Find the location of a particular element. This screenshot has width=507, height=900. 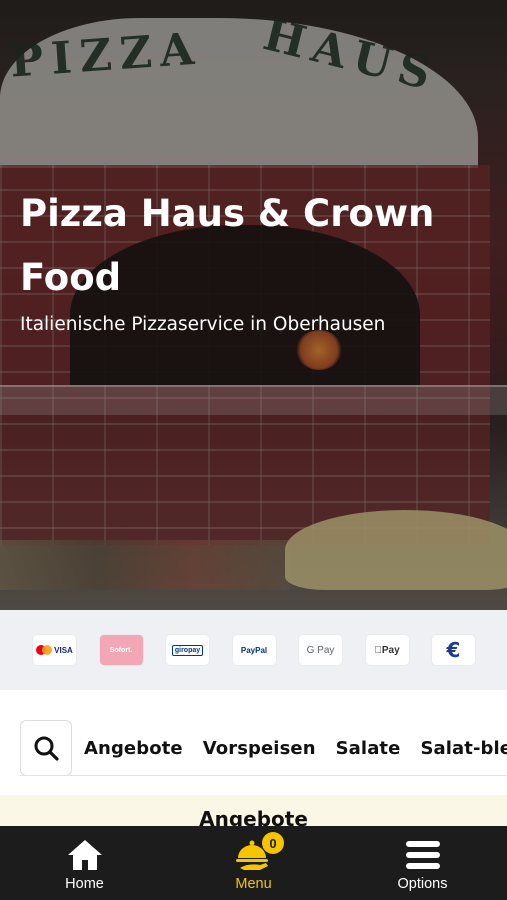

tab-salat-bleche: Salat-bleche is located at coordinates (463, 748).